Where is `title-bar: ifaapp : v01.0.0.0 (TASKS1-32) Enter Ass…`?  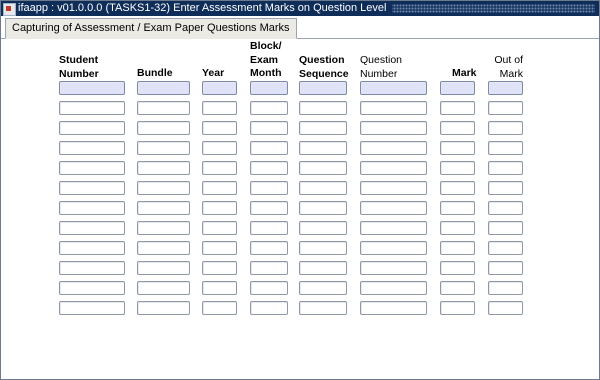
title-bar: ifaapp : v01.0.0.0 (TASKS1-32) Enter Ass… is located at coordinates (300, 8).